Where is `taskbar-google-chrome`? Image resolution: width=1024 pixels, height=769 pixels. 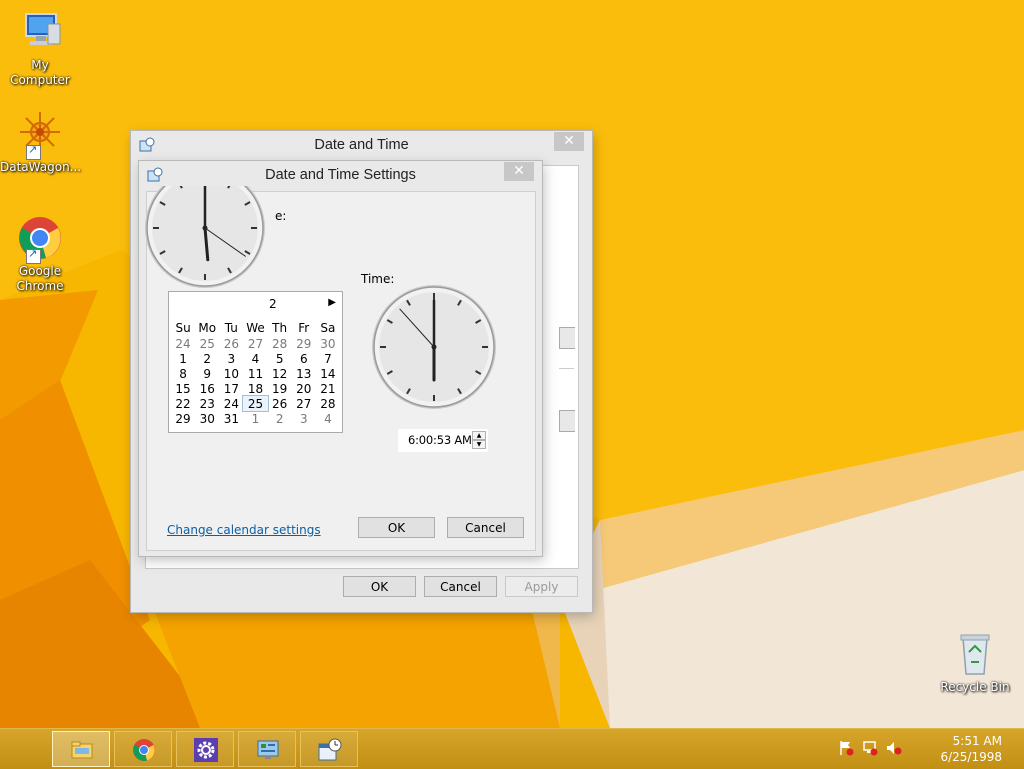
taskbar-google-chrome is located at coordinates (143, 749).